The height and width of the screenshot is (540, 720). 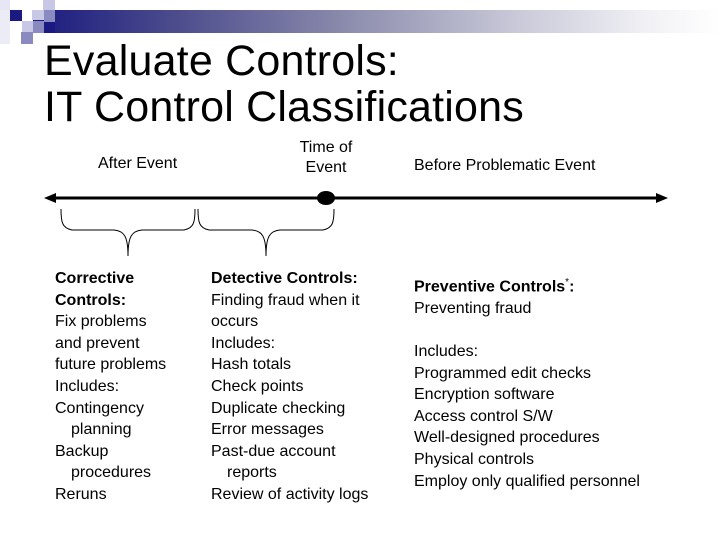 I want to click on detective-list-item: Duplicate checking, so click(x=278, y=408).